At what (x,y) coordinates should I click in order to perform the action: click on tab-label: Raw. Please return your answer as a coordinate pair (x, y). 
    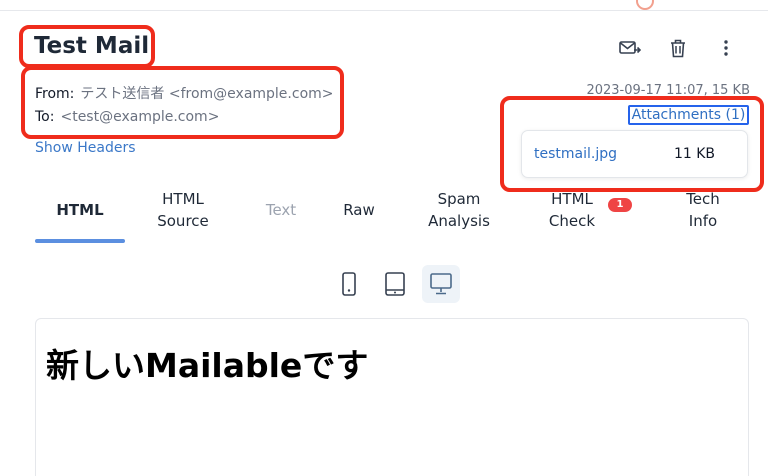
    Looking at the image, I should click on (359, 210).